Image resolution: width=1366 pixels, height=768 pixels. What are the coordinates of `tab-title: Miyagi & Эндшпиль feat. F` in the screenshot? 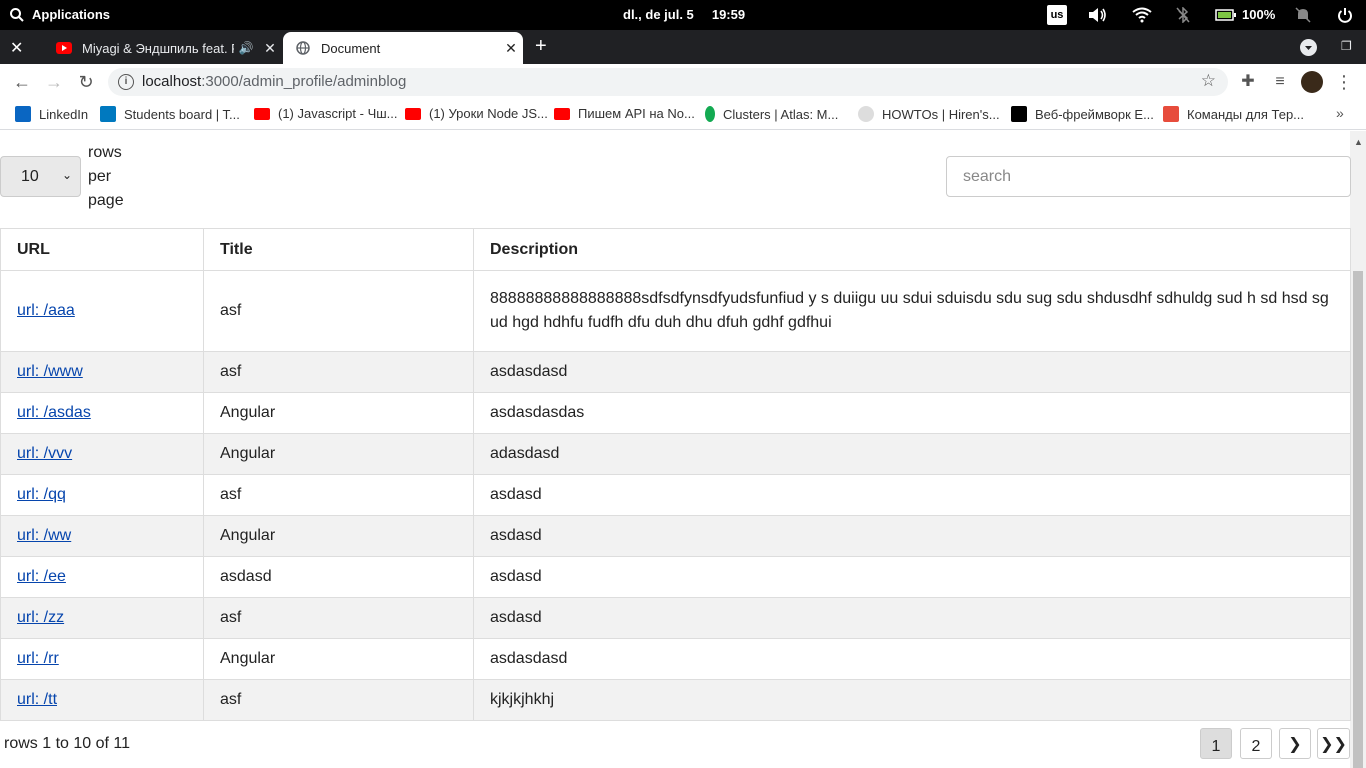 It's located at (158, 48).